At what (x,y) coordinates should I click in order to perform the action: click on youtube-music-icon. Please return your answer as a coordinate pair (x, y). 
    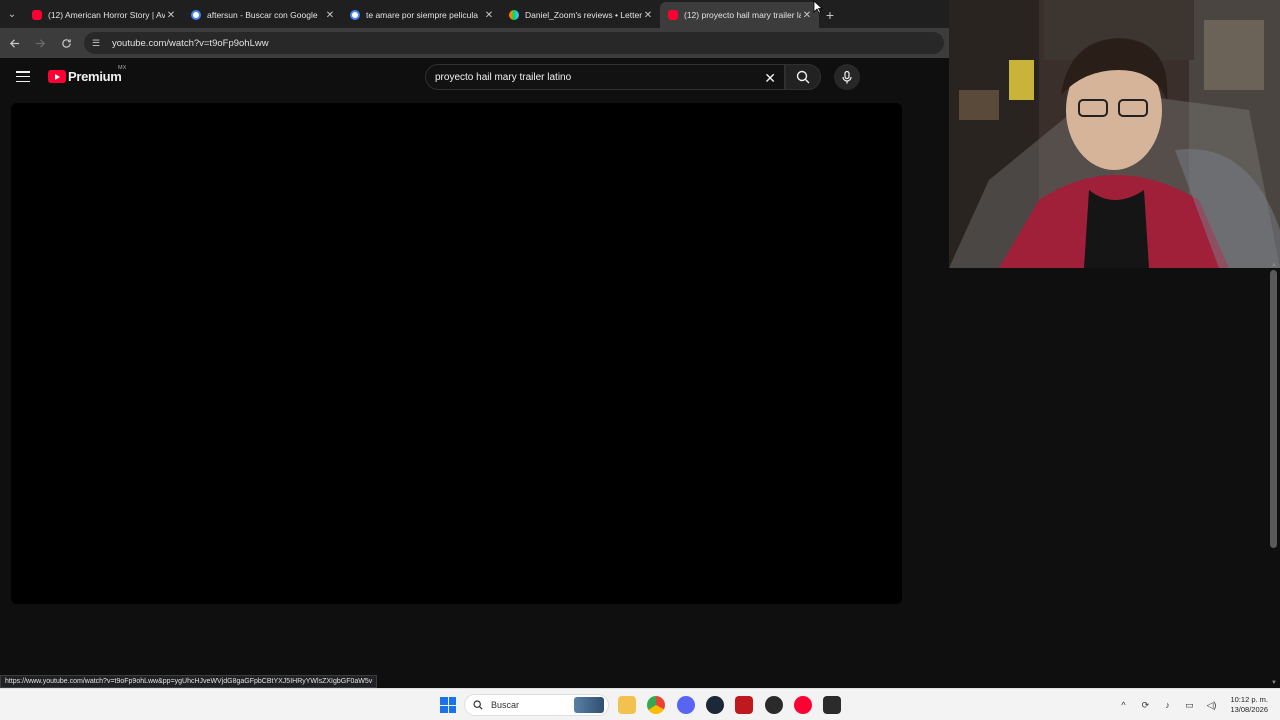
    Looking at the image, I should click on (803, 705).